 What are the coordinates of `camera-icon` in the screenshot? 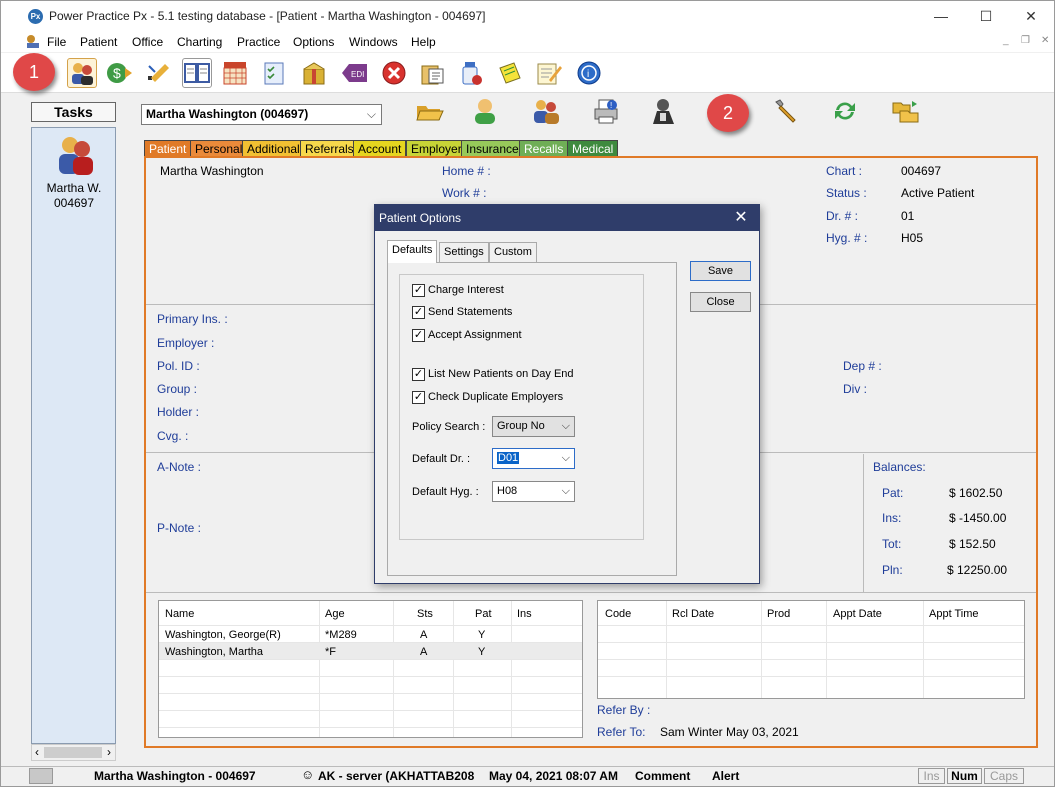 It's located at (41, 776).